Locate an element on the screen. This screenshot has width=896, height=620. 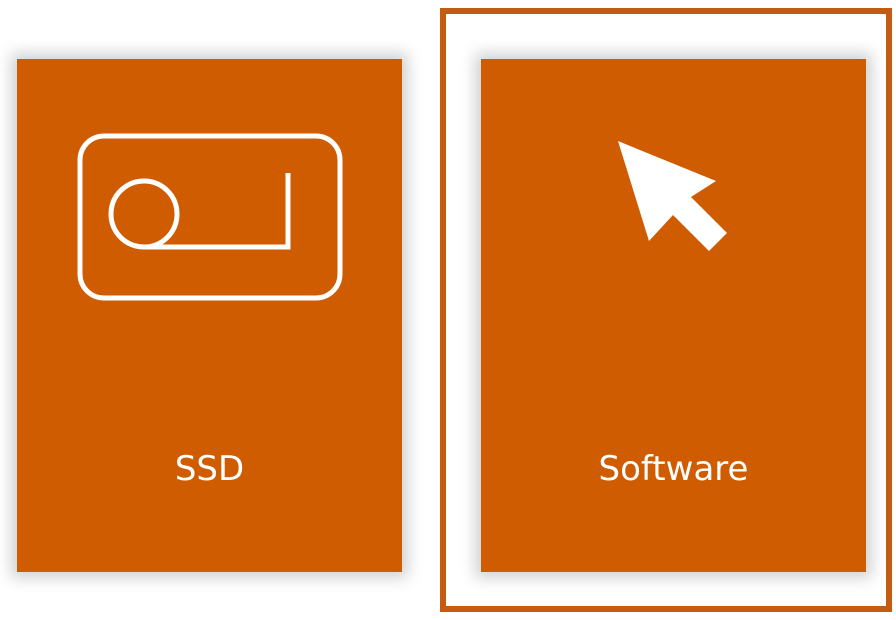
ssd-tile-label: SSD is located at coordinates (209, 469).